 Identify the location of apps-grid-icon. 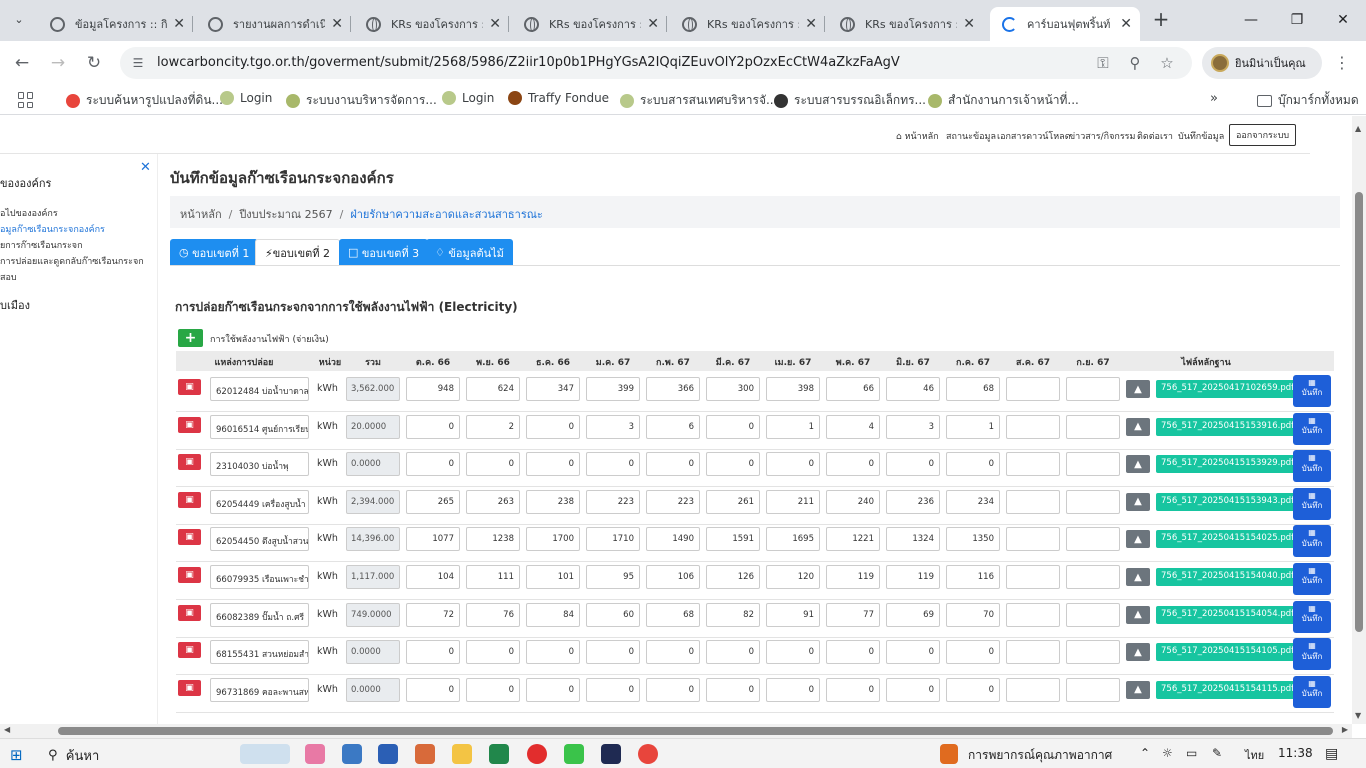
(26, 100).